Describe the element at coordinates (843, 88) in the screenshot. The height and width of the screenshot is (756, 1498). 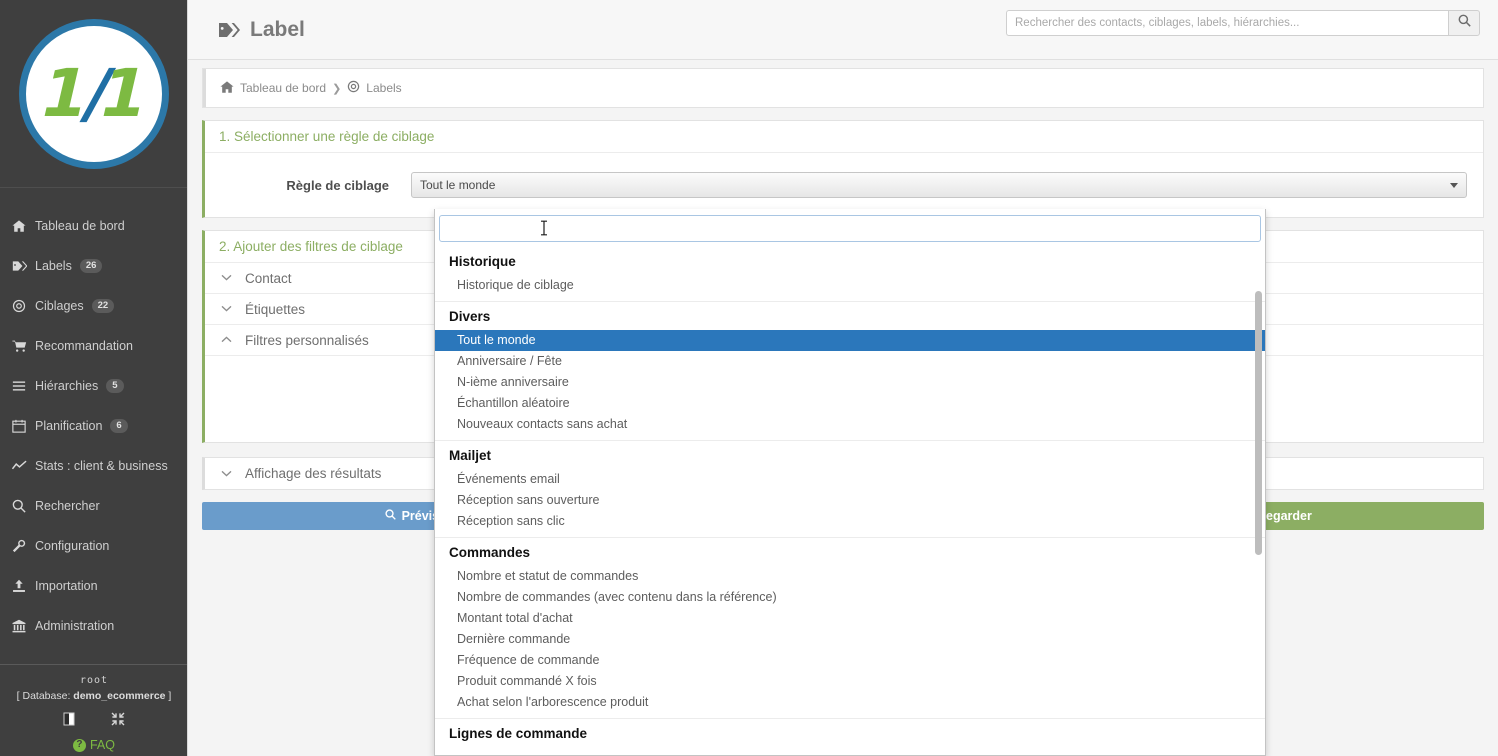
I see `breadcrumb-panel: Tableau de bord ❯ Labels` at that location.